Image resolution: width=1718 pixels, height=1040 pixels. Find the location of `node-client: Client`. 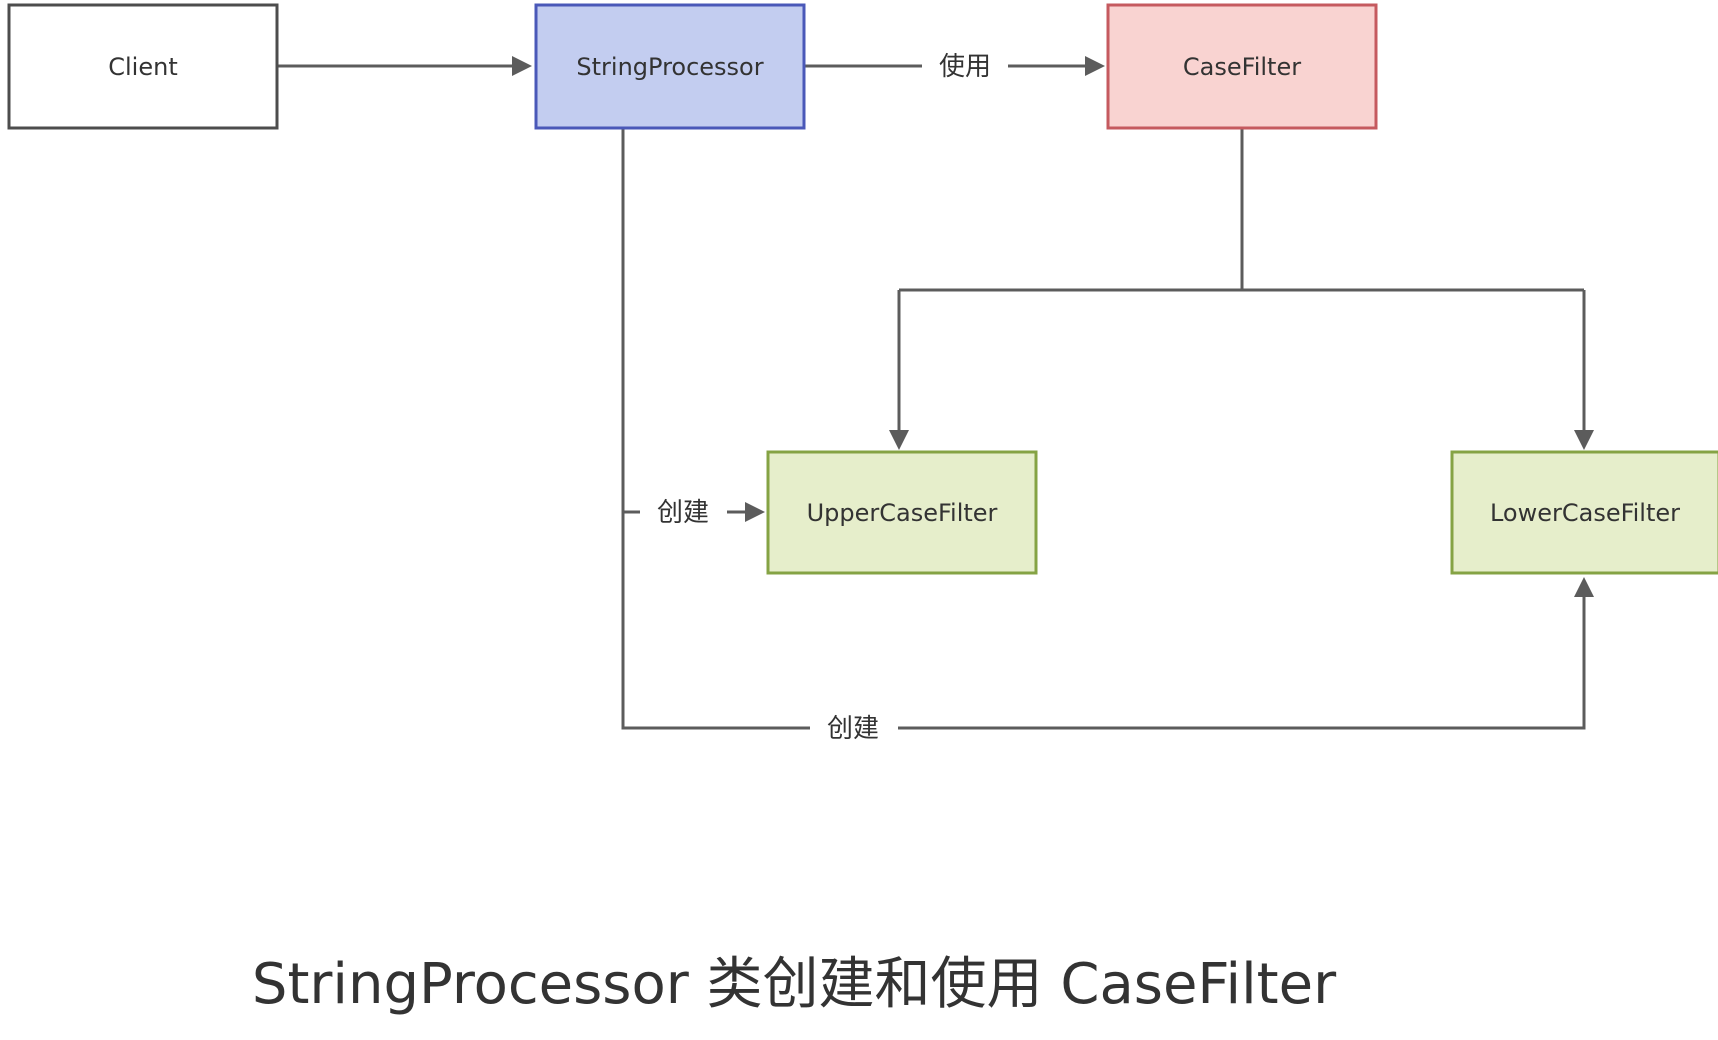

node-client: Client is located at coordinates (143, 66).